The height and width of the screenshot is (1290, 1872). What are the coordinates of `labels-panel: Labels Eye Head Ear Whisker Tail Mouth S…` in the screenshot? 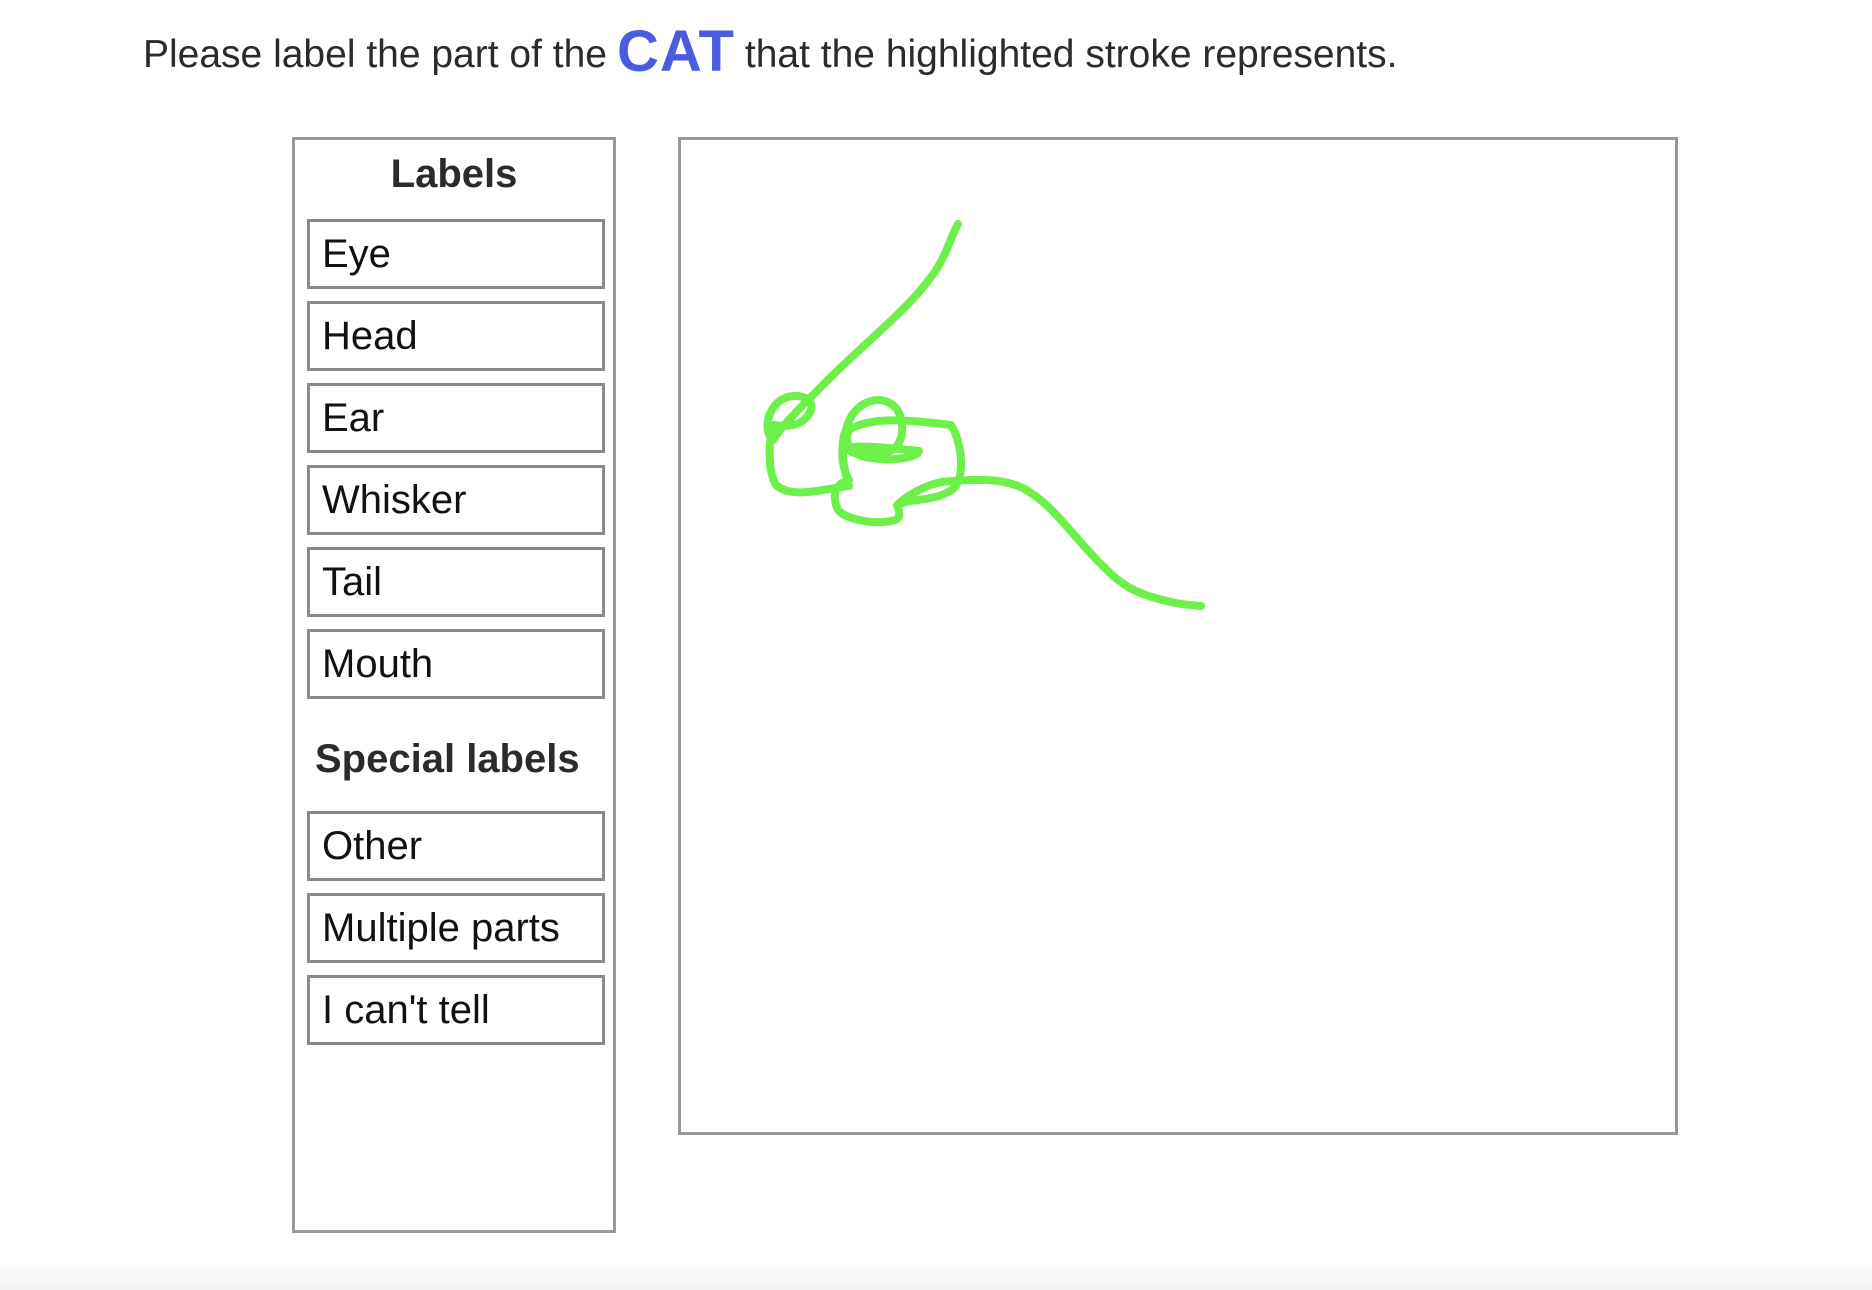 It's located at (454, 685).